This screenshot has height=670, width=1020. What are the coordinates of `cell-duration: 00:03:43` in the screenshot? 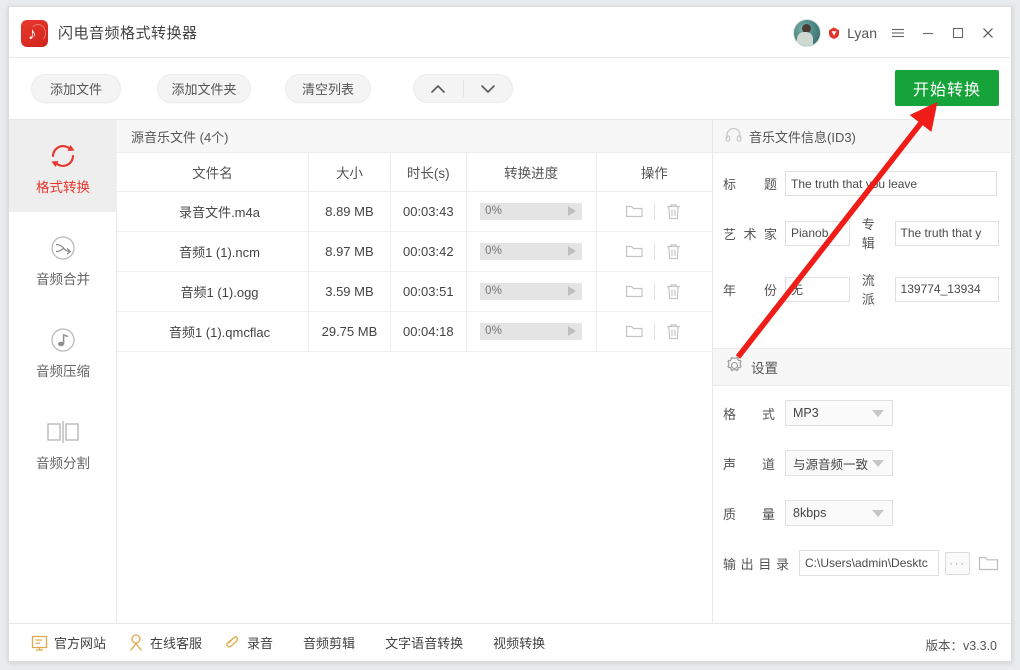 It's located at (428, 211).